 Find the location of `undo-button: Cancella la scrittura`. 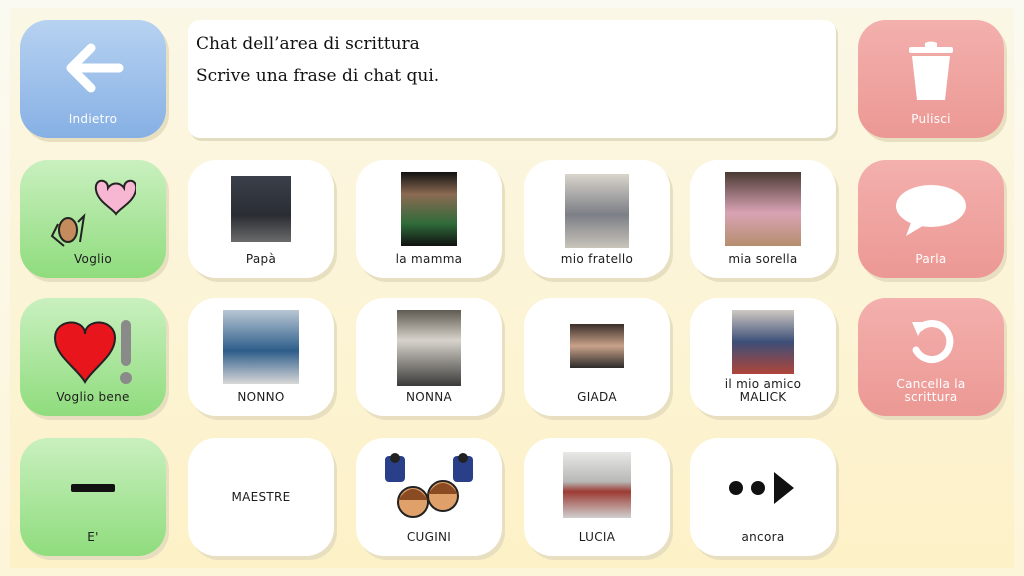

undo-button: Cancella la scrittura is located at coordinates (931, 357).